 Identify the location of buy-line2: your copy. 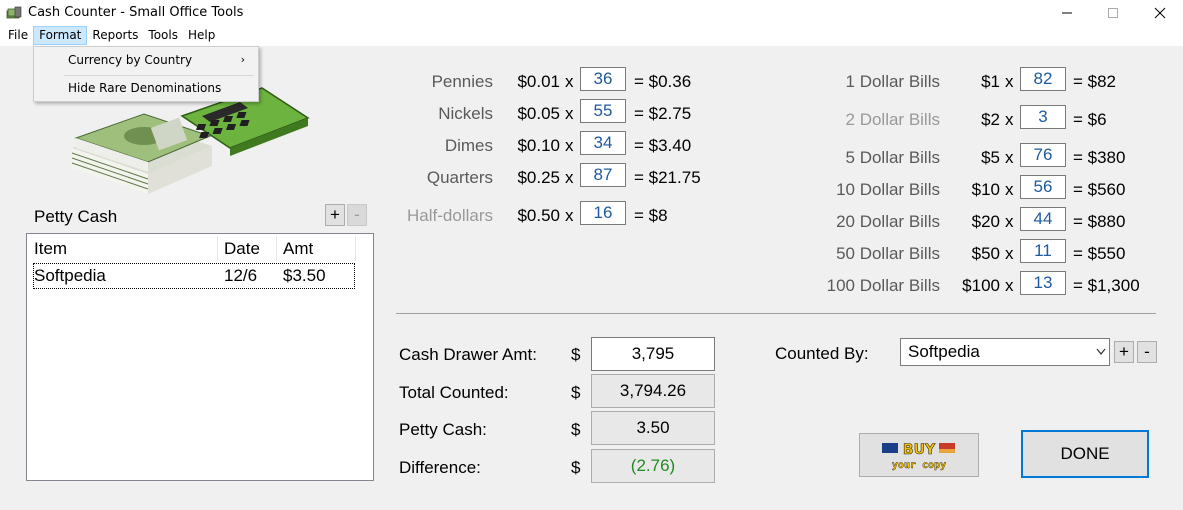
(919, 465).